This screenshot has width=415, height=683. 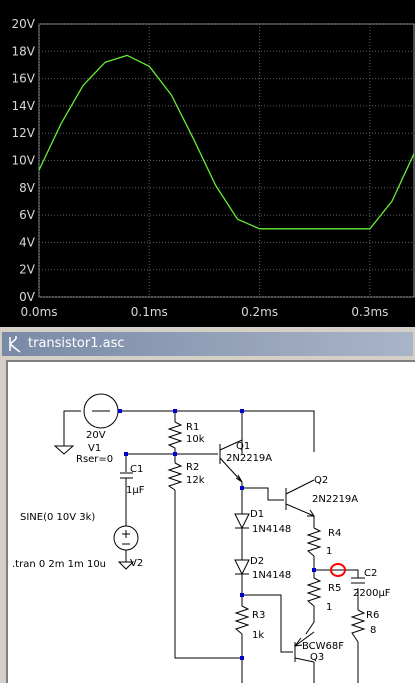 What do you see at coordinates (258, 635) in the screenshot?
I see `r3-value-label: 1k` at bounding box center [258, 635].